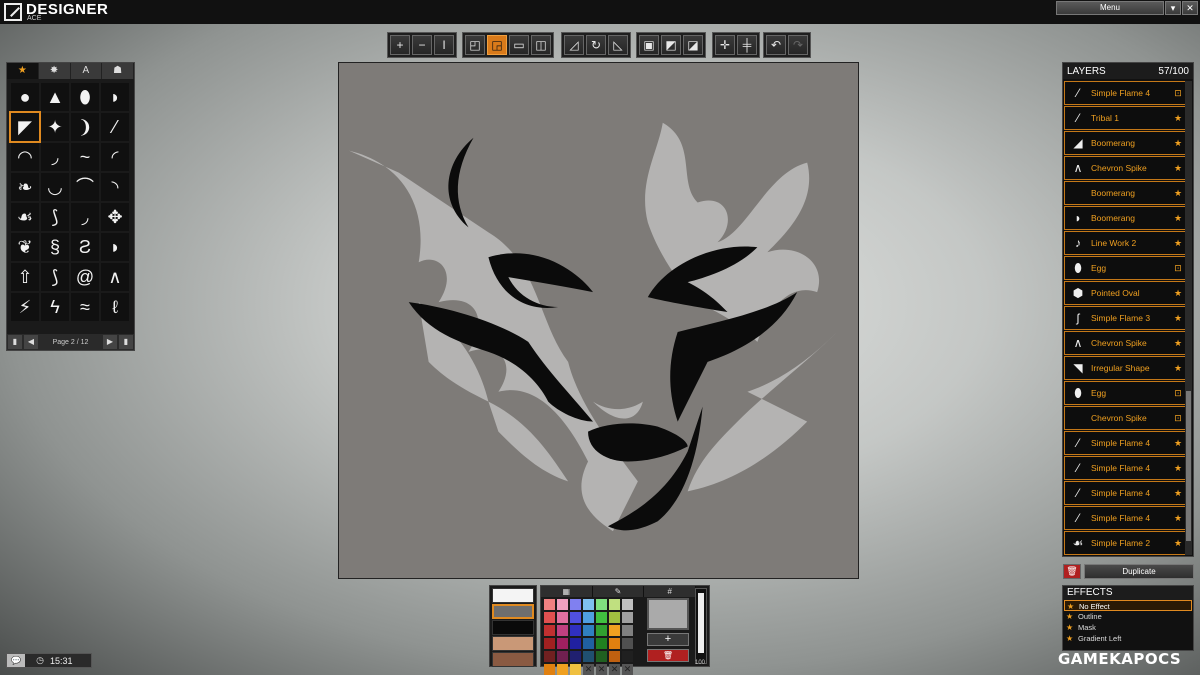 The image size is (1200, 675). Describe the element at coordinates (16, 660) in the screenshot. I see `chat-icon: 💬` at that location.